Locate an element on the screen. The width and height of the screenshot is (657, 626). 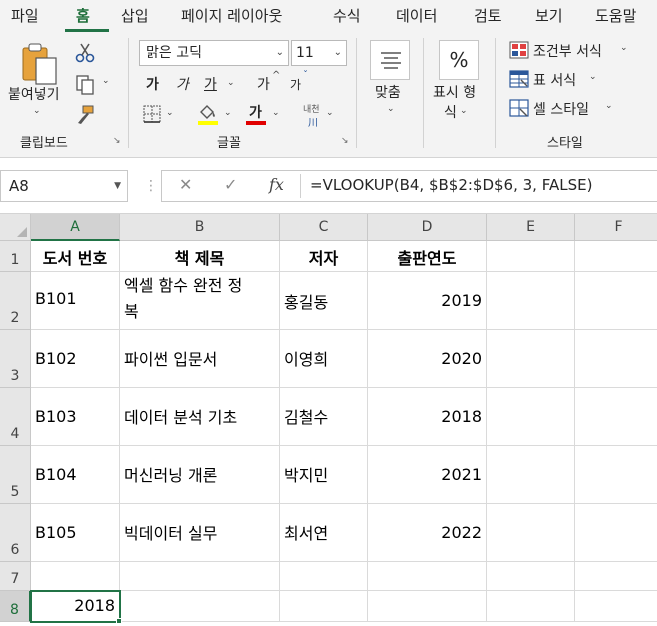
increase-font-size-button: 가 is located at coordinates (263, 84).